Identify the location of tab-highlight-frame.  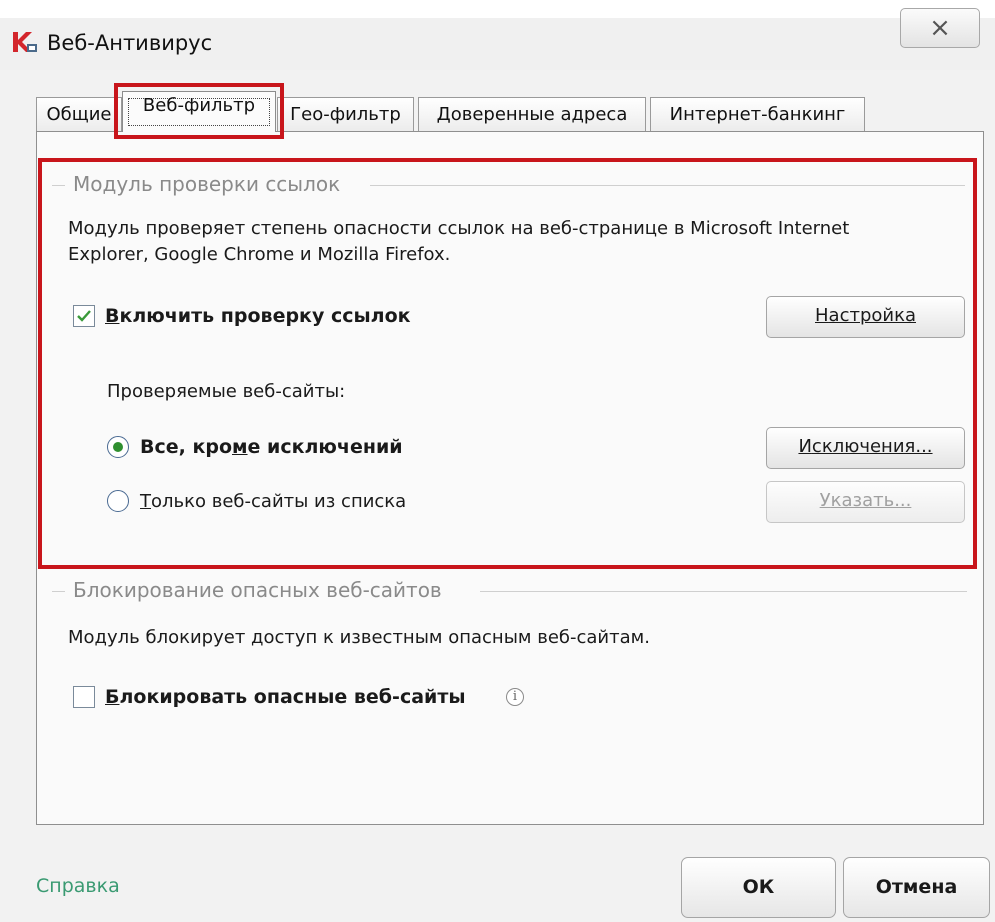
(199, 111).